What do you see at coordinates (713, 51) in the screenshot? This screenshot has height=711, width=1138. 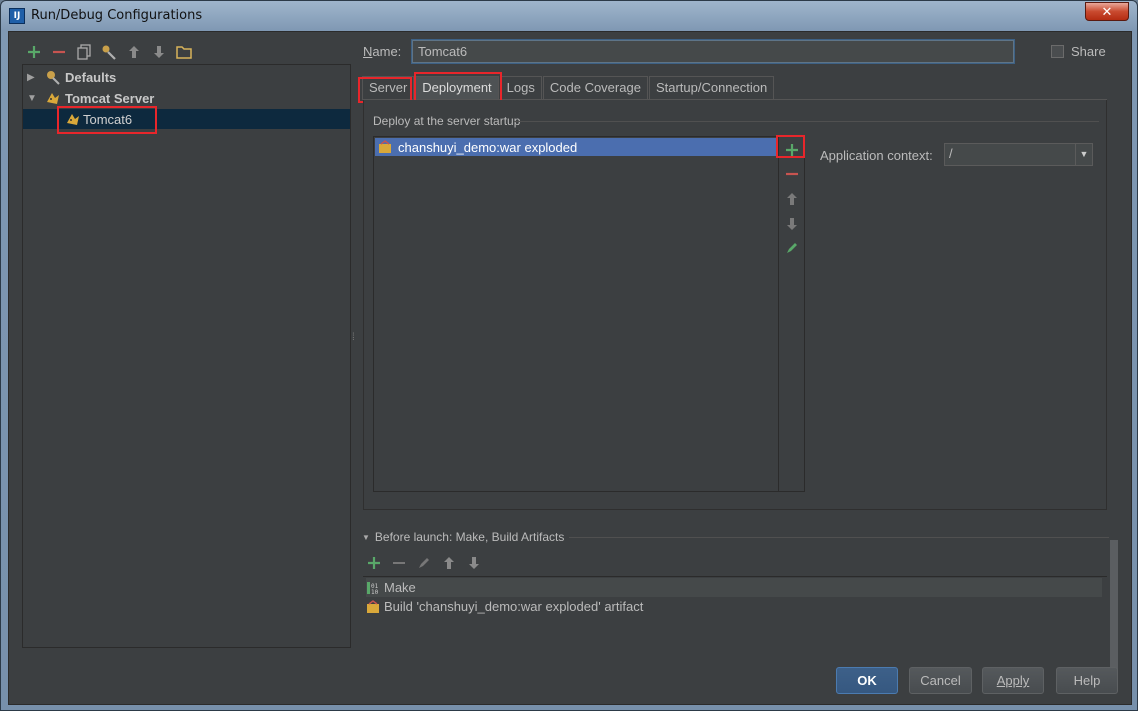 I see `name-input` at bounding box center [713, 51].